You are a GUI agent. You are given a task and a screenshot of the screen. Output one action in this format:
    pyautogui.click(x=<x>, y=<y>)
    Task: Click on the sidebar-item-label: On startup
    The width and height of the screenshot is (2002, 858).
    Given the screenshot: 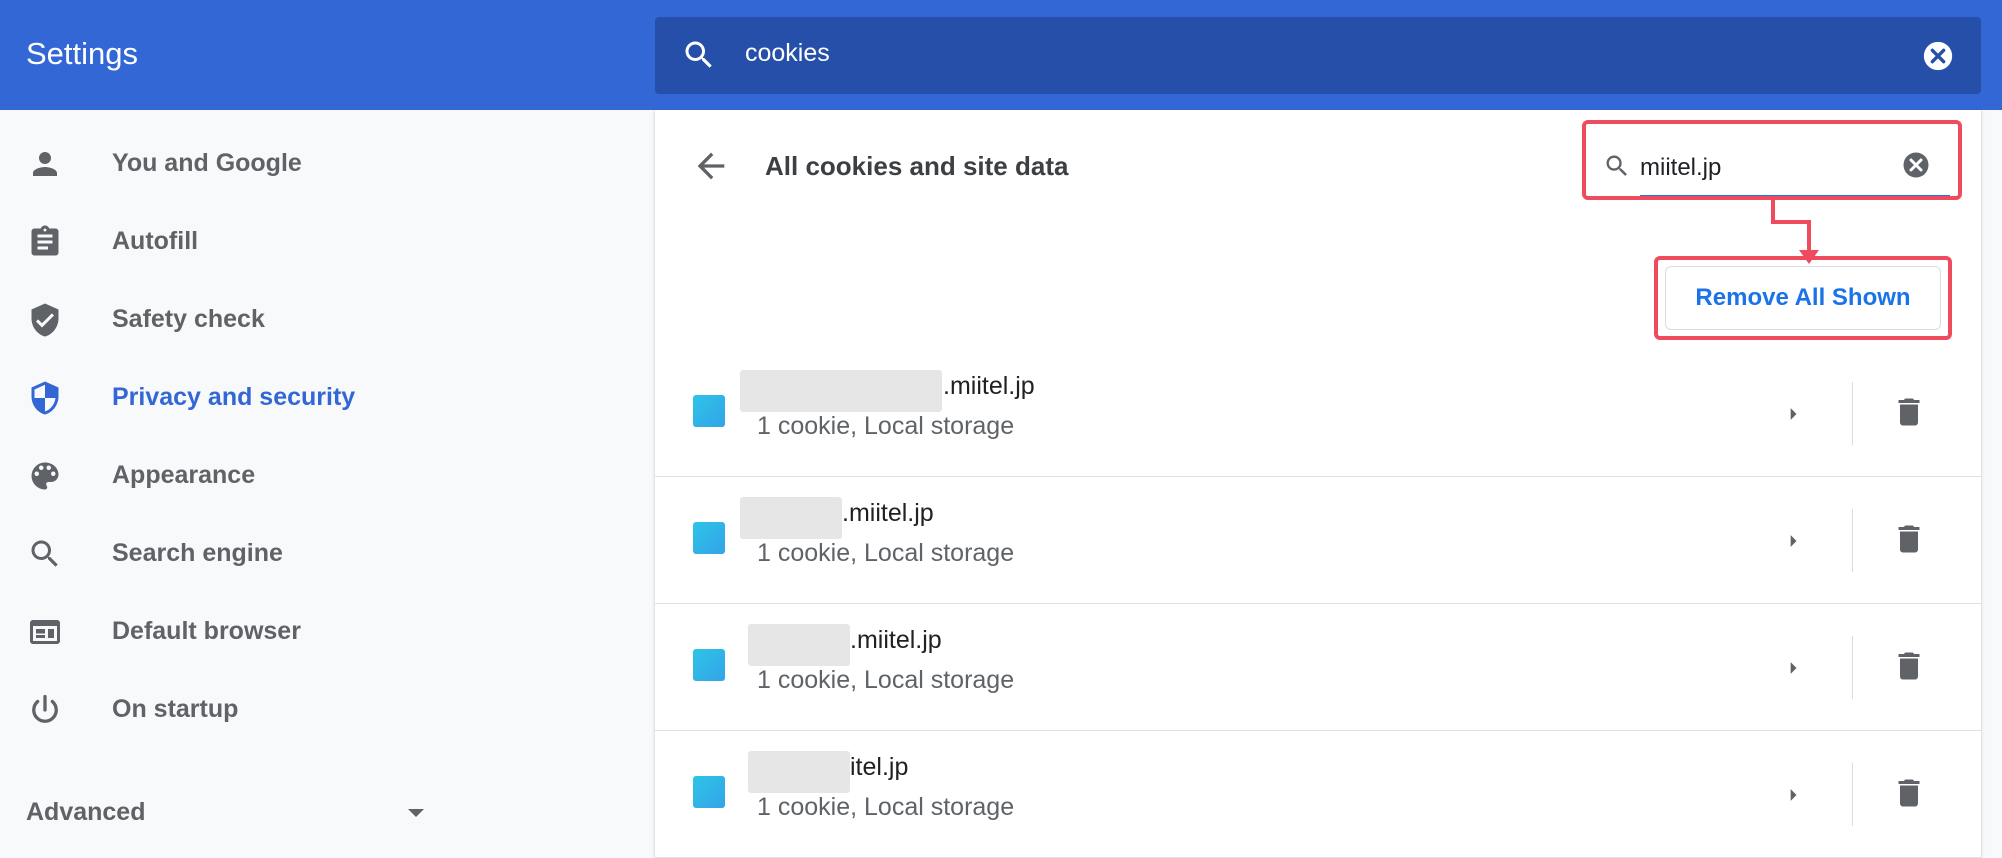 What is the action you would take?
    pyautogui.click(x=175, y=709)
    